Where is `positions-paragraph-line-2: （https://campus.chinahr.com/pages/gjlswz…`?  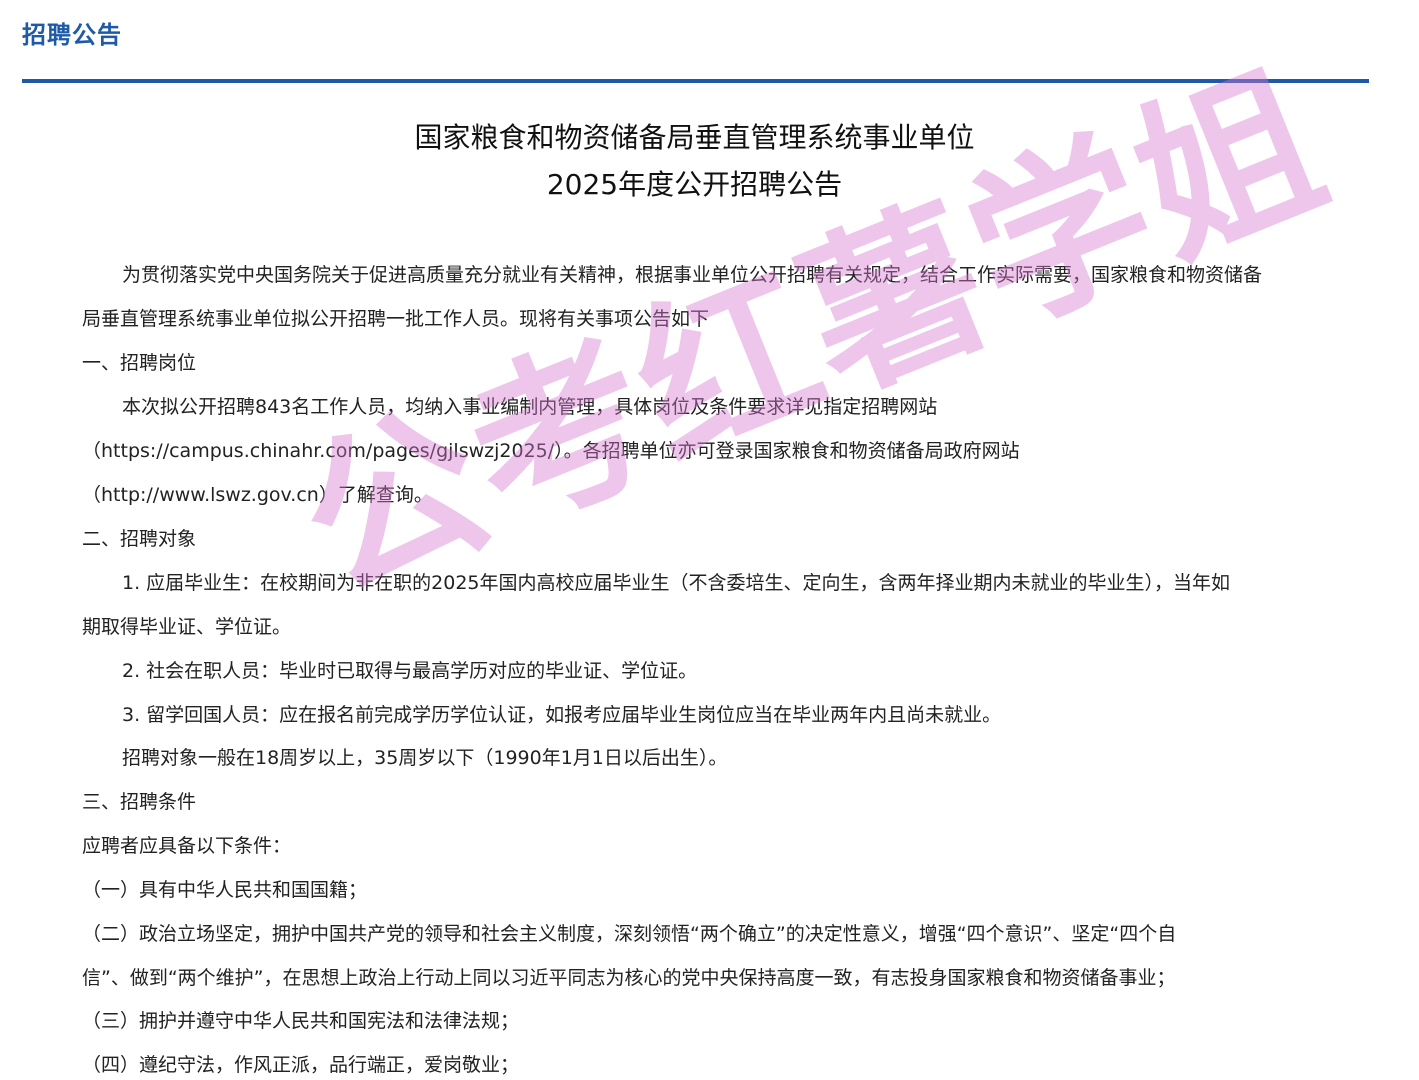 positions-paragraph-line-2: （https://campus.chinahr.com/pages/gjlswz… is located at coordinates (551, 451).